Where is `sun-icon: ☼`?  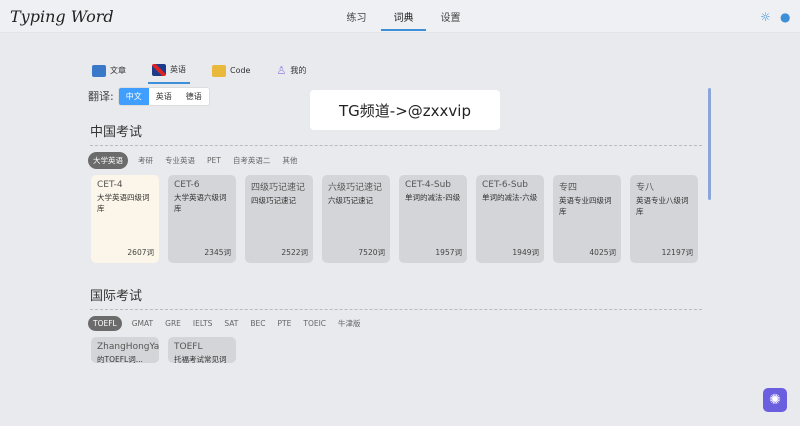
sun-icon: ☼ is located at coordinates (765, 17).